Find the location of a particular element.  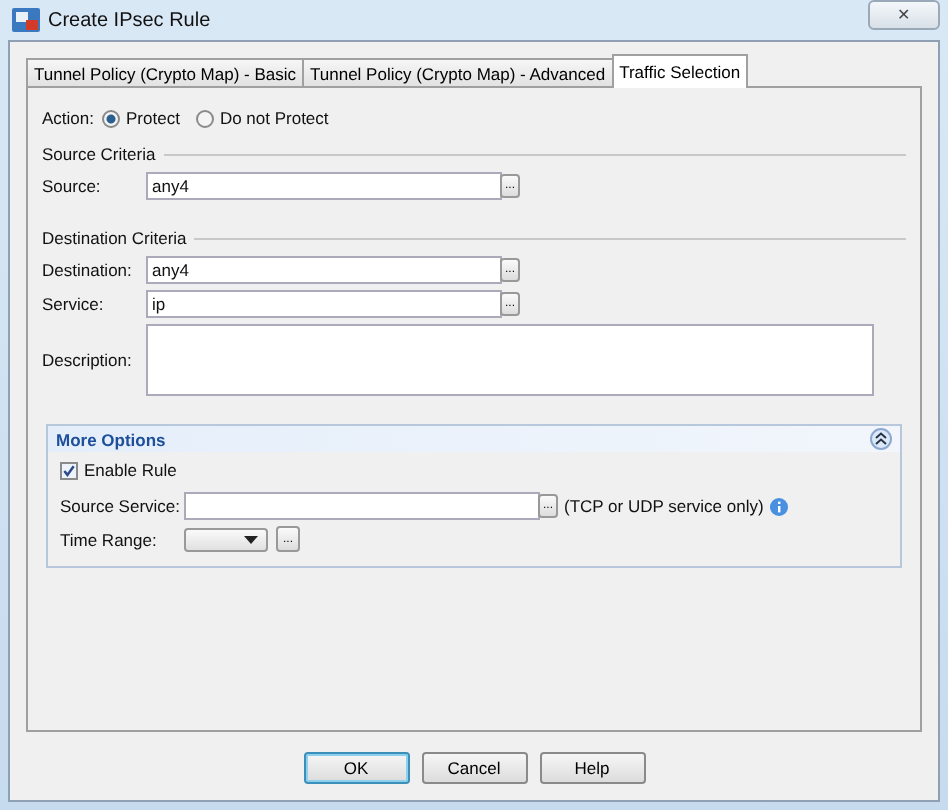

radio-label: Do not Protect is located at coordinates (274, 118).